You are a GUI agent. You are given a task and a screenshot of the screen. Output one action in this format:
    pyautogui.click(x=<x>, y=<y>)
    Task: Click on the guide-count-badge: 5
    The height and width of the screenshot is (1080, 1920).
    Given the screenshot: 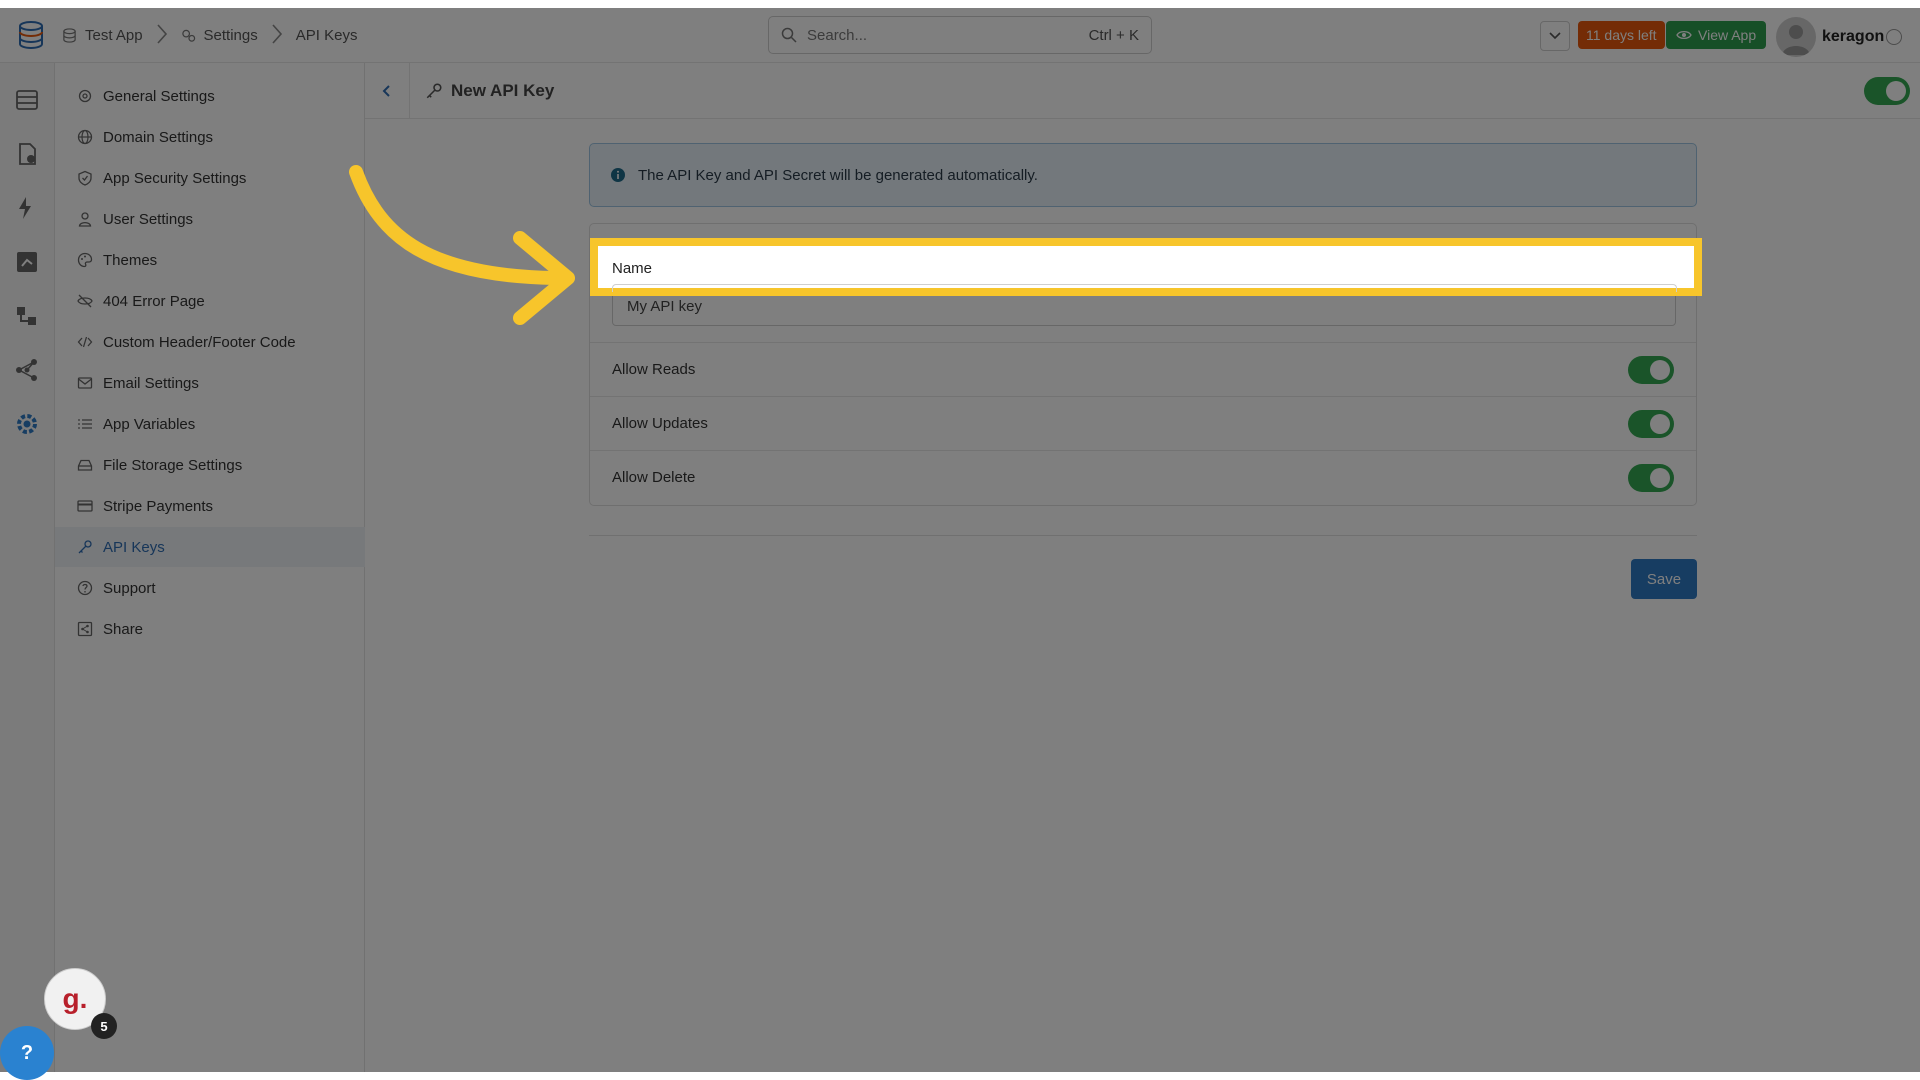 What is the action you would take?
    pyautogui.click(x=104, y=1026)
    